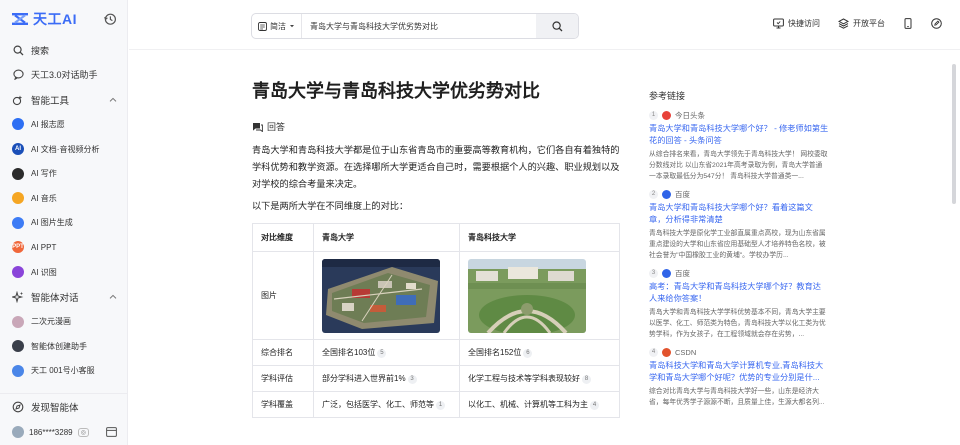  What do you see at coordinates (690, 115) in the screenshot?
I see `reference-source-name: 今日头条` at bounding box center [690, 115].